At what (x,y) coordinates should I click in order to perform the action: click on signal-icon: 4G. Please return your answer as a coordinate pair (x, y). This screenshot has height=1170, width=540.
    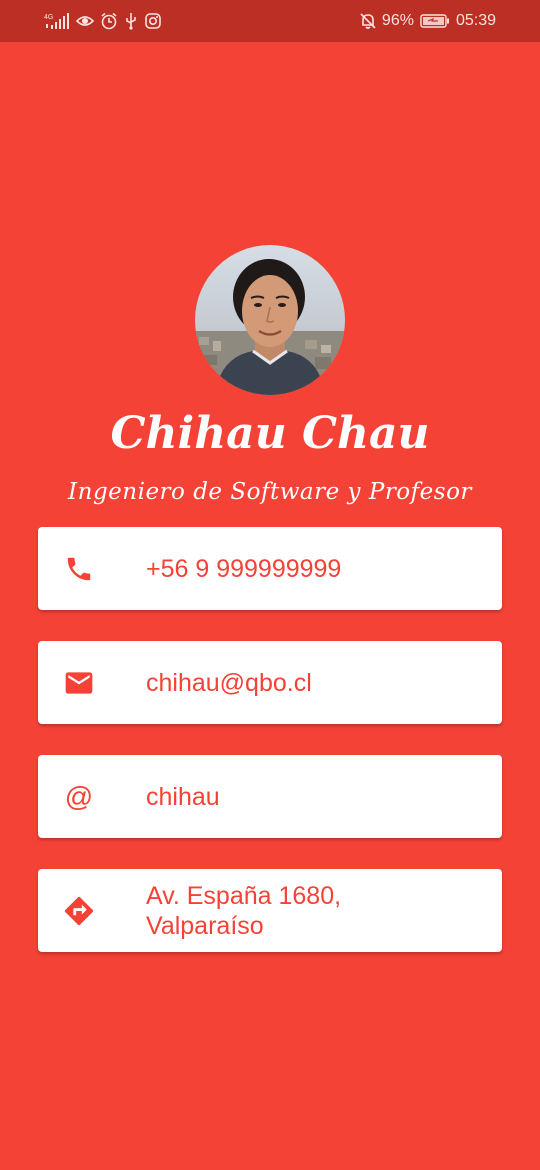
    Looking at the image, I should click on (57, 21).